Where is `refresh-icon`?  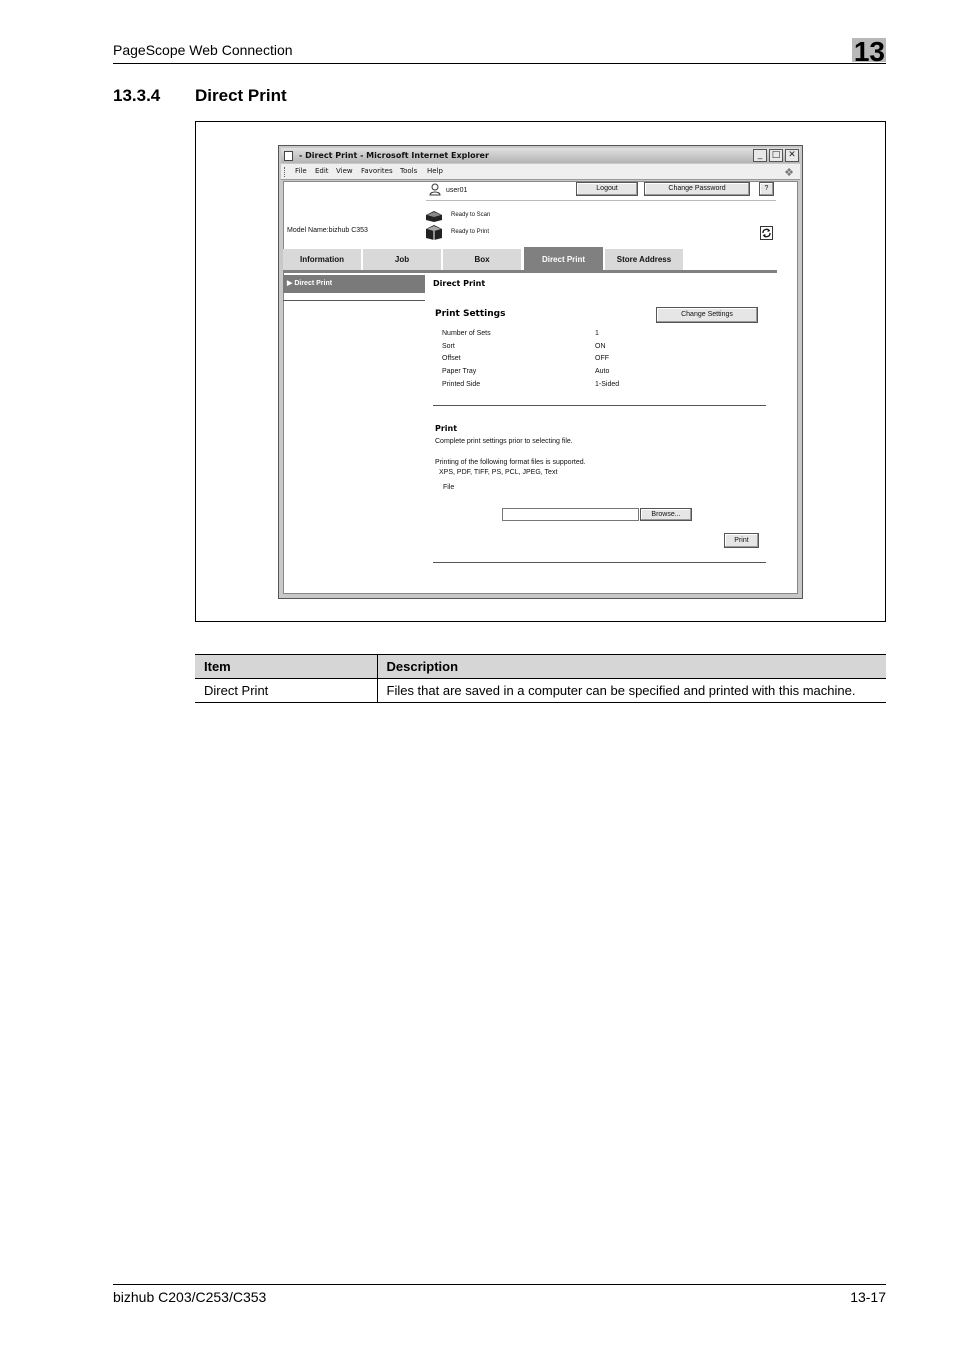
refresh-icon is located at coordinates (766, 233).